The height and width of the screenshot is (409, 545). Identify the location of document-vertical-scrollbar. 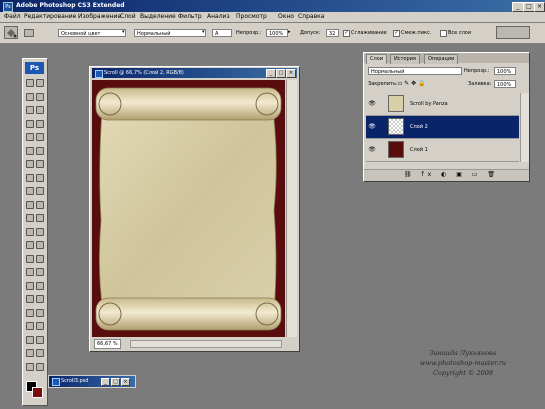
(291, 208).